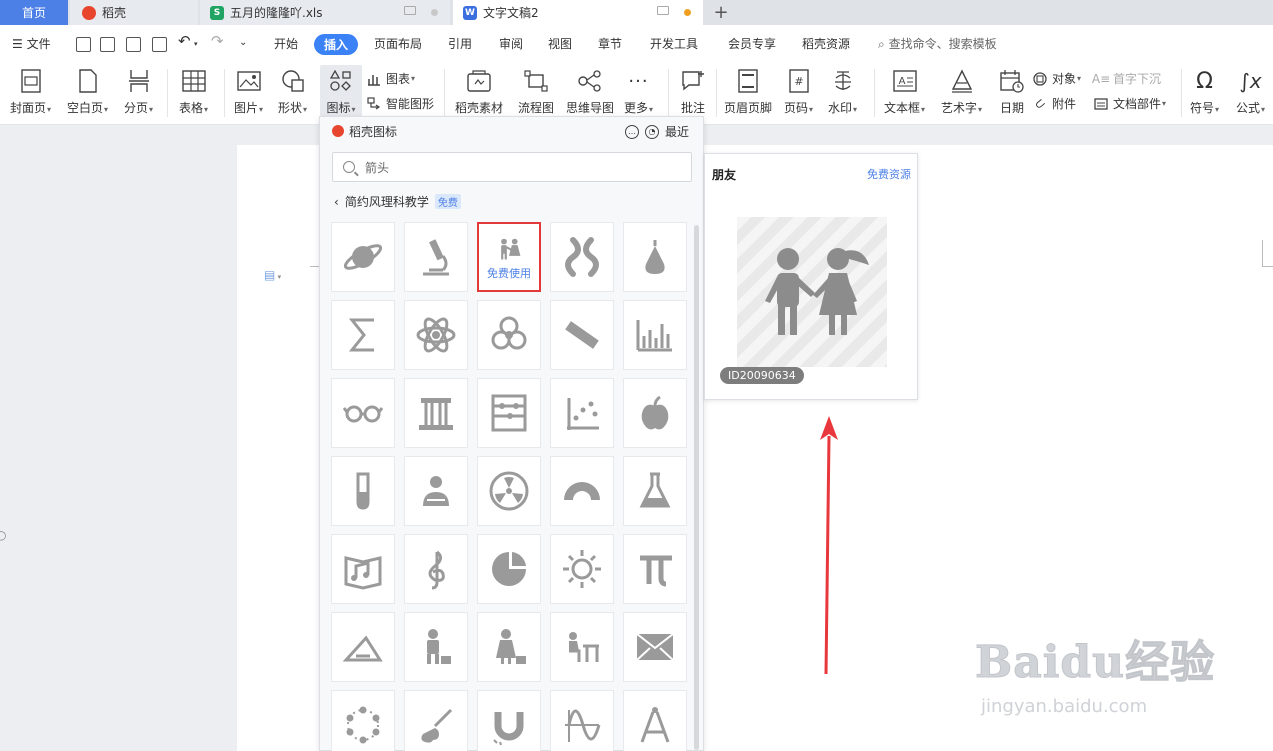 The image size is (1273, 751). Describe the element at coordinates (184, 41) in the screenshot. I see `undo-icon: ↶` at that location.